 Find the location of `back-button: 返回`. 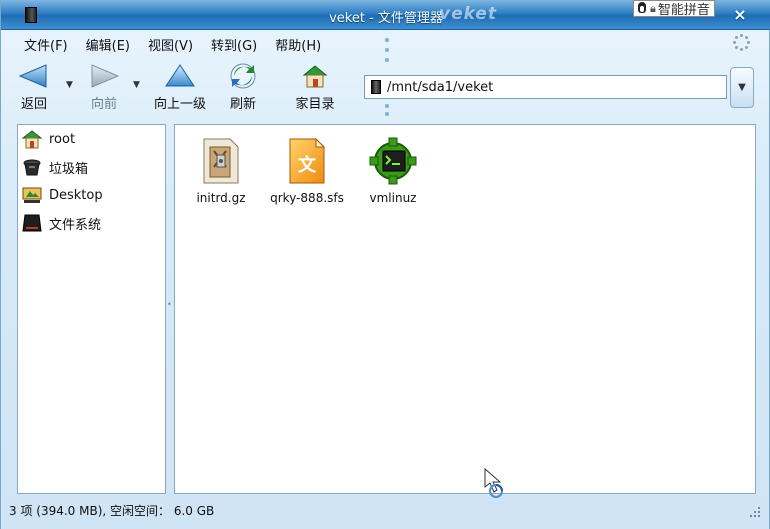

back-button: 返回 is located at coordinates (34, 87).